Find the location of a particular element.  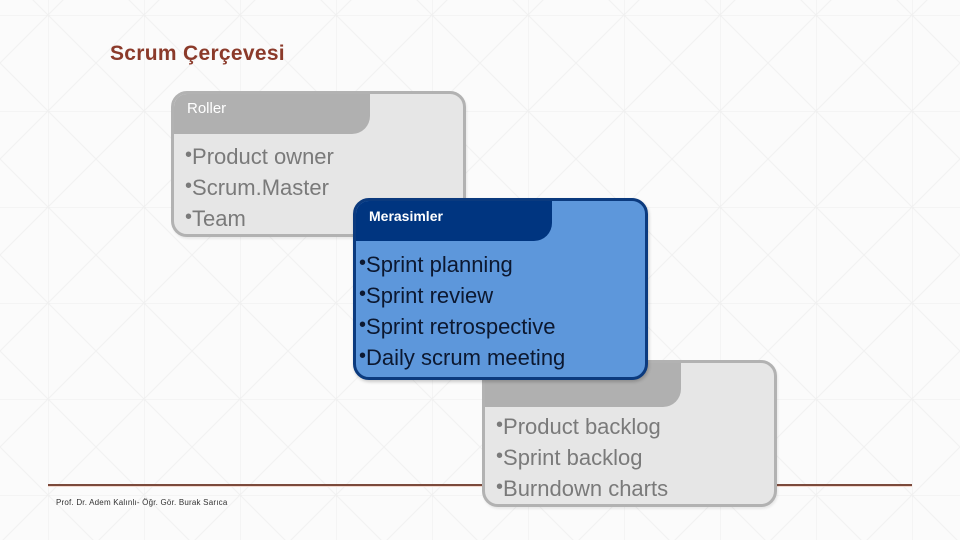

list-item: Scrum.Master is located at coordinates (259, 188).